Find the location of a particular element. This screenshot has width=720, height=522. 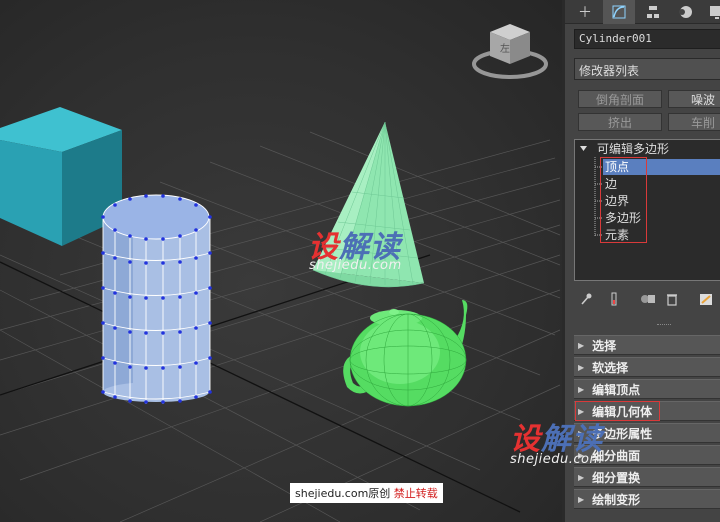

pin-stack-icon is located at coordinates (586, 299).